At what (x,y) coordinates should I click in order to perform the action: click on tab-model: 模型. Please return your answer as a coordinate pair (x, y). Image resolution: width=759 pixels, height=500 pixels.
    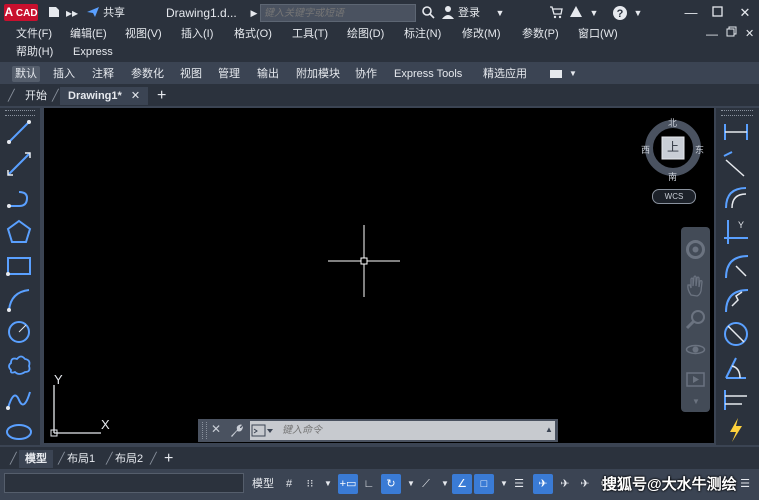
    Looking at the image, I should click on (36, 459).